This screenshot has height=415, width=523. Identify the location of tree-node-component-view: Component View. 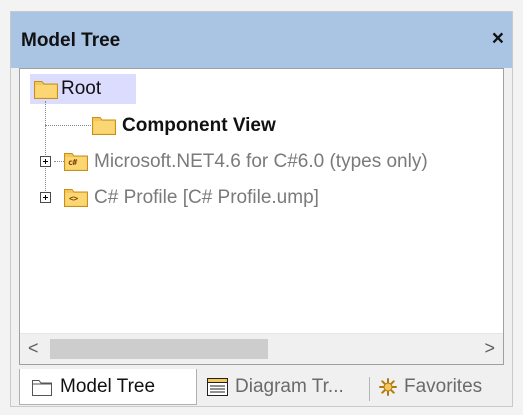
(199, 126).